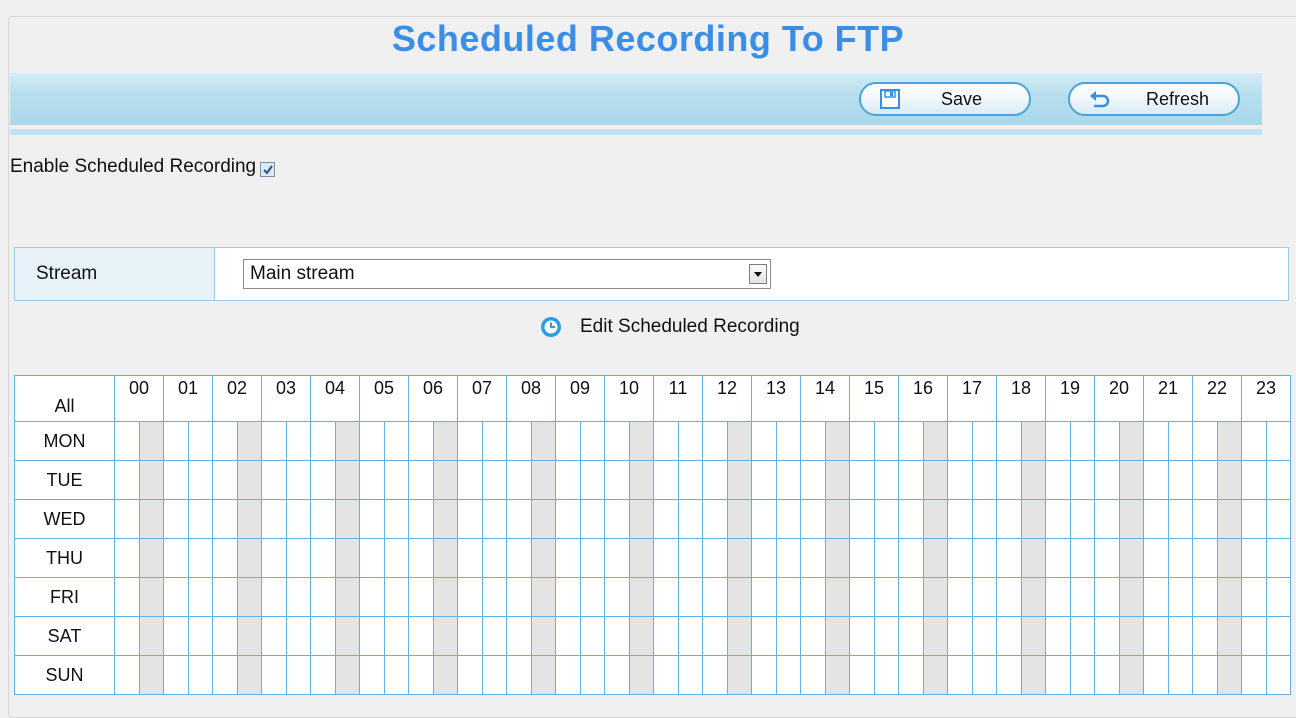  I want to click on hour-header: 14, so click(825, 398).